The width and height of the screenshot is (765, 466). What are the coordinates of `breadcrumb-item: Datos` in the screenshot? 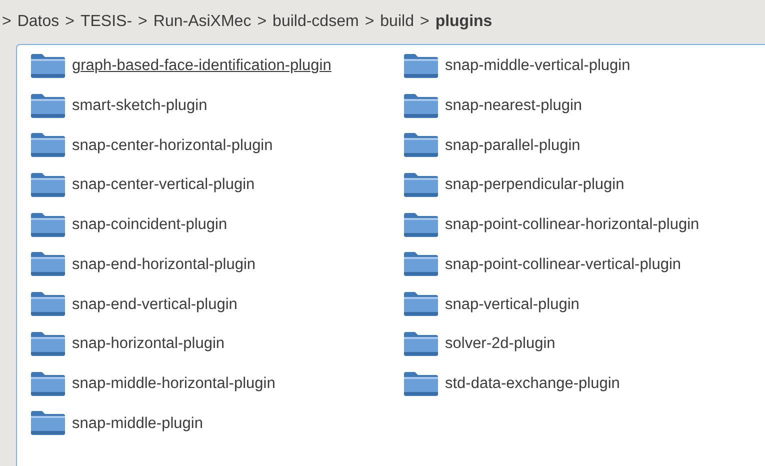 It's located at (38, 22).